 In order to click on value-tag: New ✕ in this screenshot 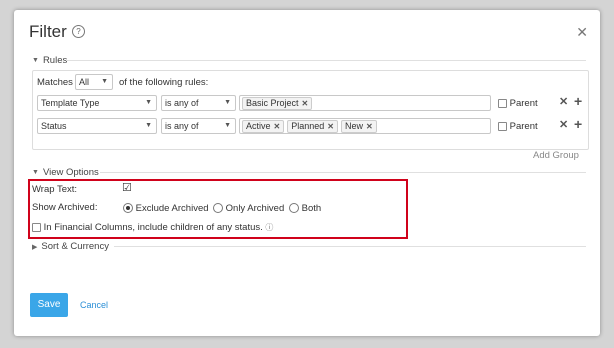, I will do `click(358, 126)`.